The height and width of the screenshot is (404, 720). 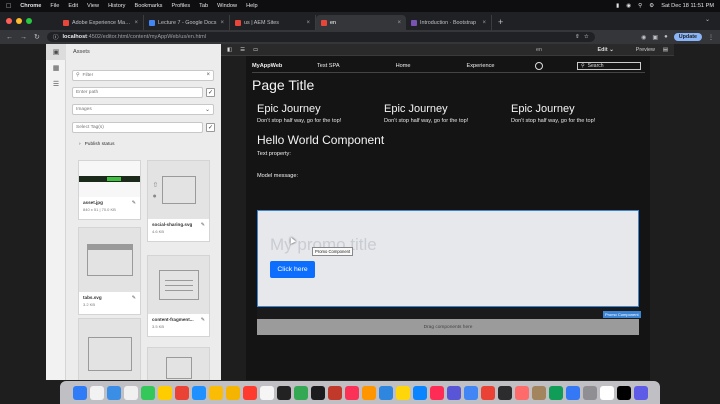 I want to click on path-checkbox: ✓, so click(x=210, y=92).